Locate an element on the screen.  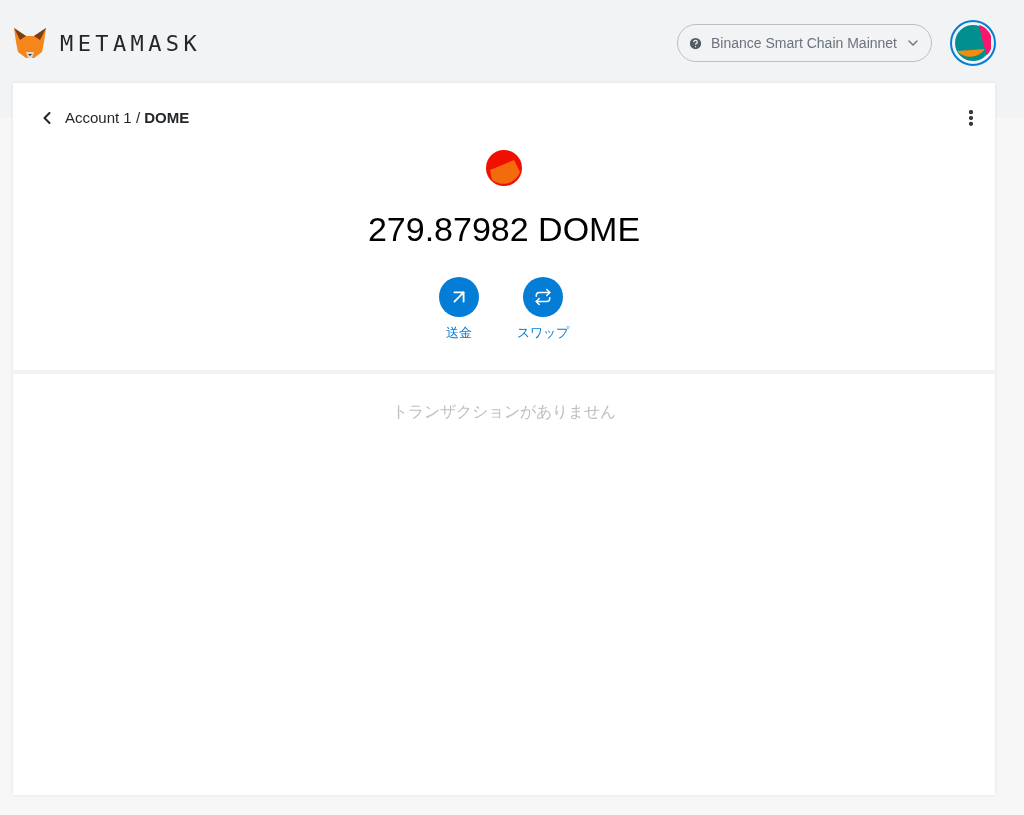
empty-transactions-message: トランザクションがありません is located at coordinates (504, 412).